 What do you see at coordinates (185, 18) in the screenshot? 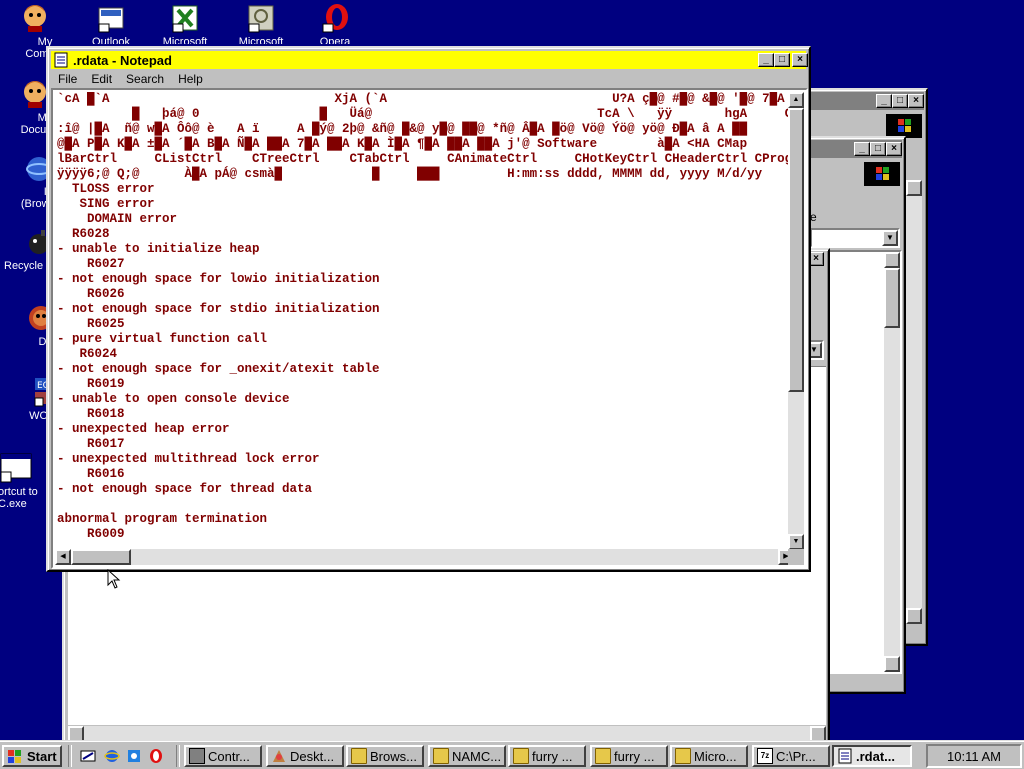
I see `excel-icon` at bounding box center [185, 18].